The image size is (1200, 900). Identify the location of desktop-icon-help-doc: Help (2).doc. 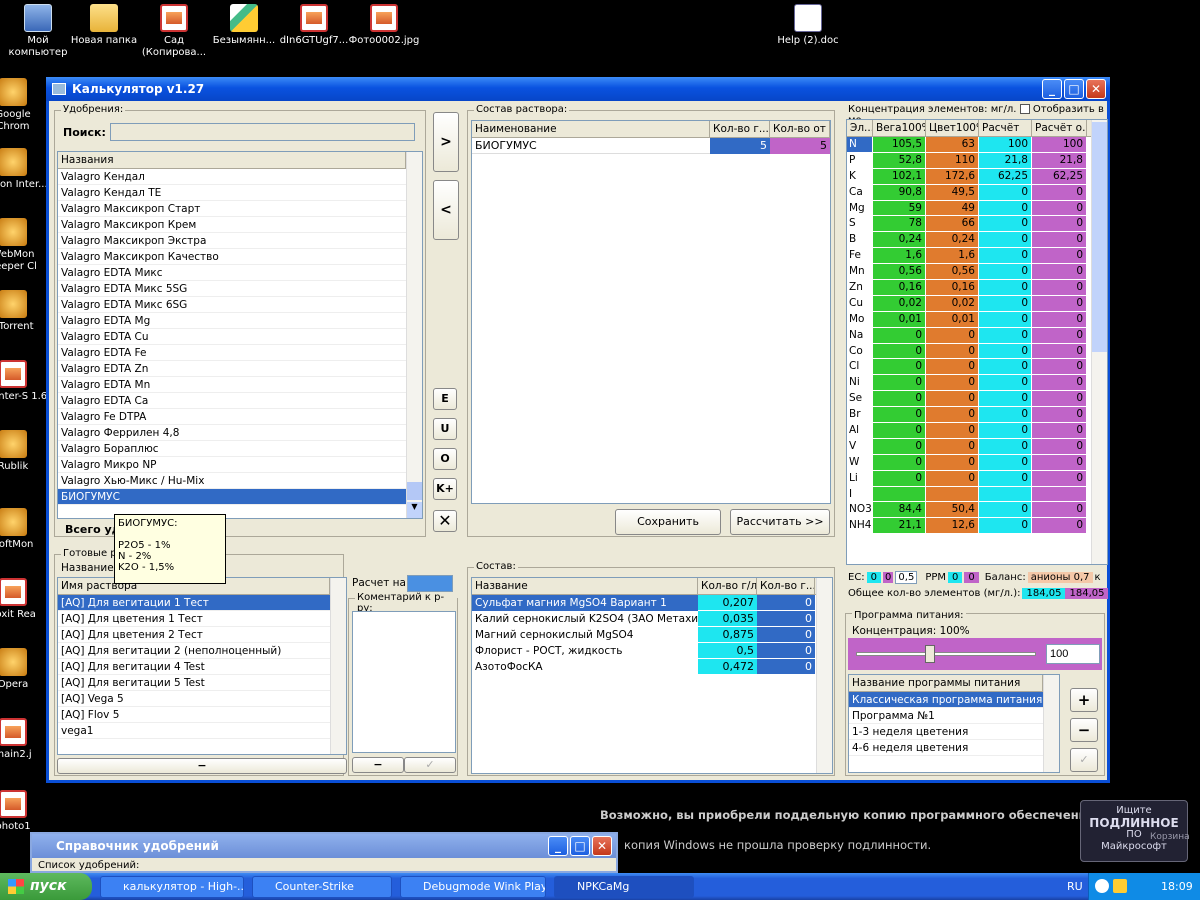
(808, 25).